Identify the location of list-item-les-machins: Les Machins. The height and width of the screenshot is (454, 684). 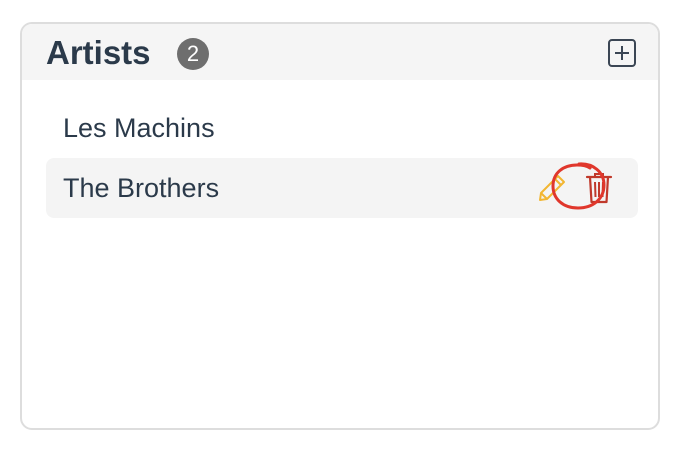
(342, 128).